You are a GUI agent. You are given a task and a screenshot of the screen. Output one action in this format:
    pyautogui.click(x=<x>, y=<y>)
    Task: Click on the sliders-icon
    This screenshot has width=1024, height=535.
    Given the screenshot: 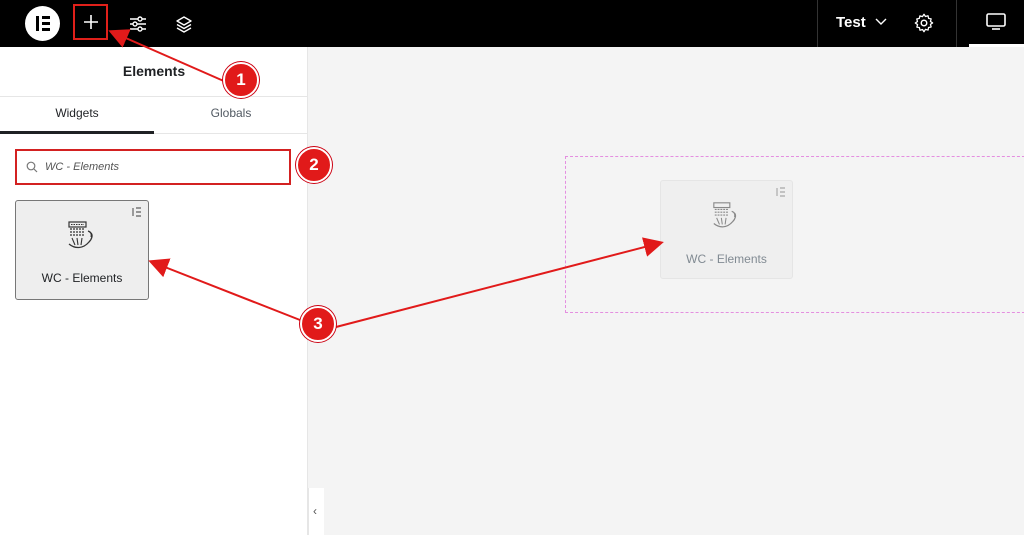 What is the action you would take?
    pyautogui.click(x=137, y=23)
    